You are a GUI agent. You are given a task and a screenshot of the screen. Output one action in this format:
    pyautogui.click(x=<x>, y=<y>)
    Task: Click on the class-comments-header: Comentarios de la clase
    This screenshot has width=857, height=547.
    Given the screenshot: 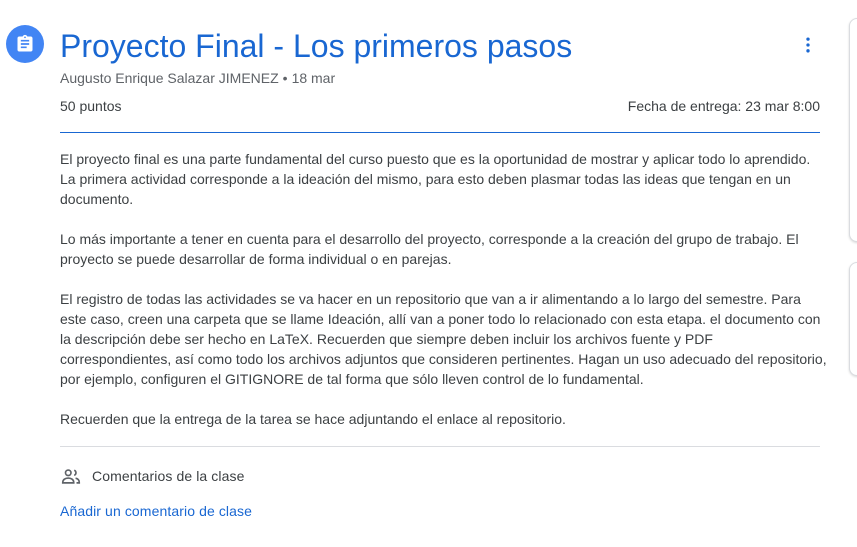 What is the action you would take?
    pyautogui.click(x=152, y=476)
    